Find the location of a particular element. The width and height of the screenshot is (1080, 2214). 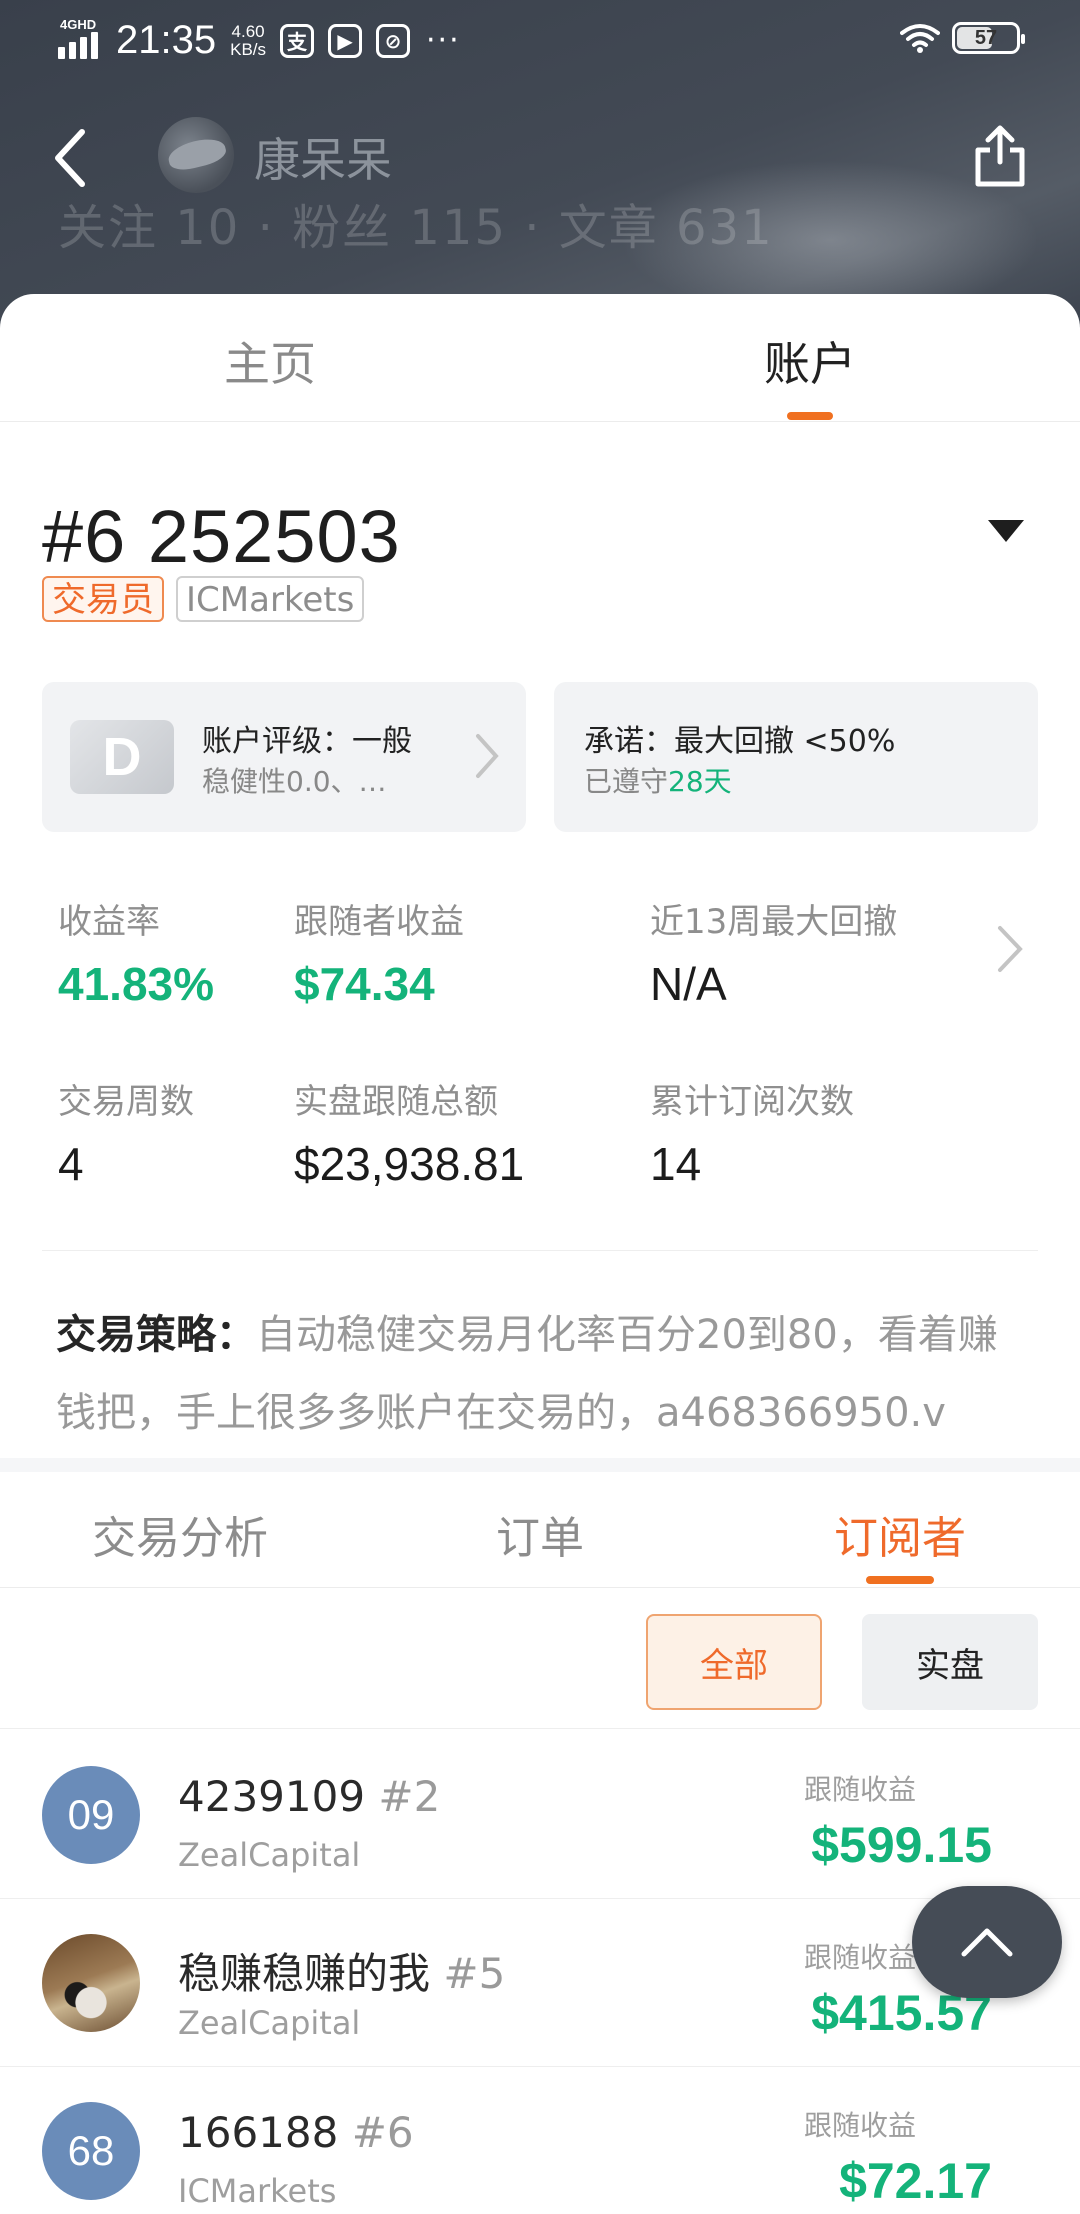

sub-tab-bar: 交易分析 订单 订阅者 is located at coordinates (540, 1530).